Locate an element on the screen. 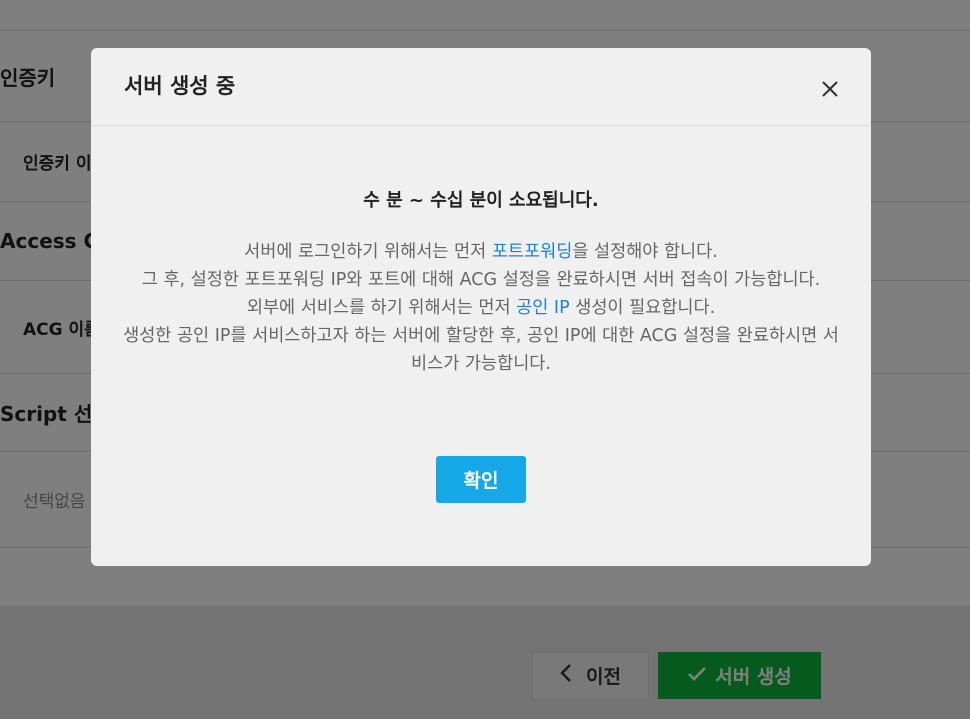 The width and height of the screenshot is (970, 719). modal-title: 서버 생성 중 is located at coordinates (180, 86).